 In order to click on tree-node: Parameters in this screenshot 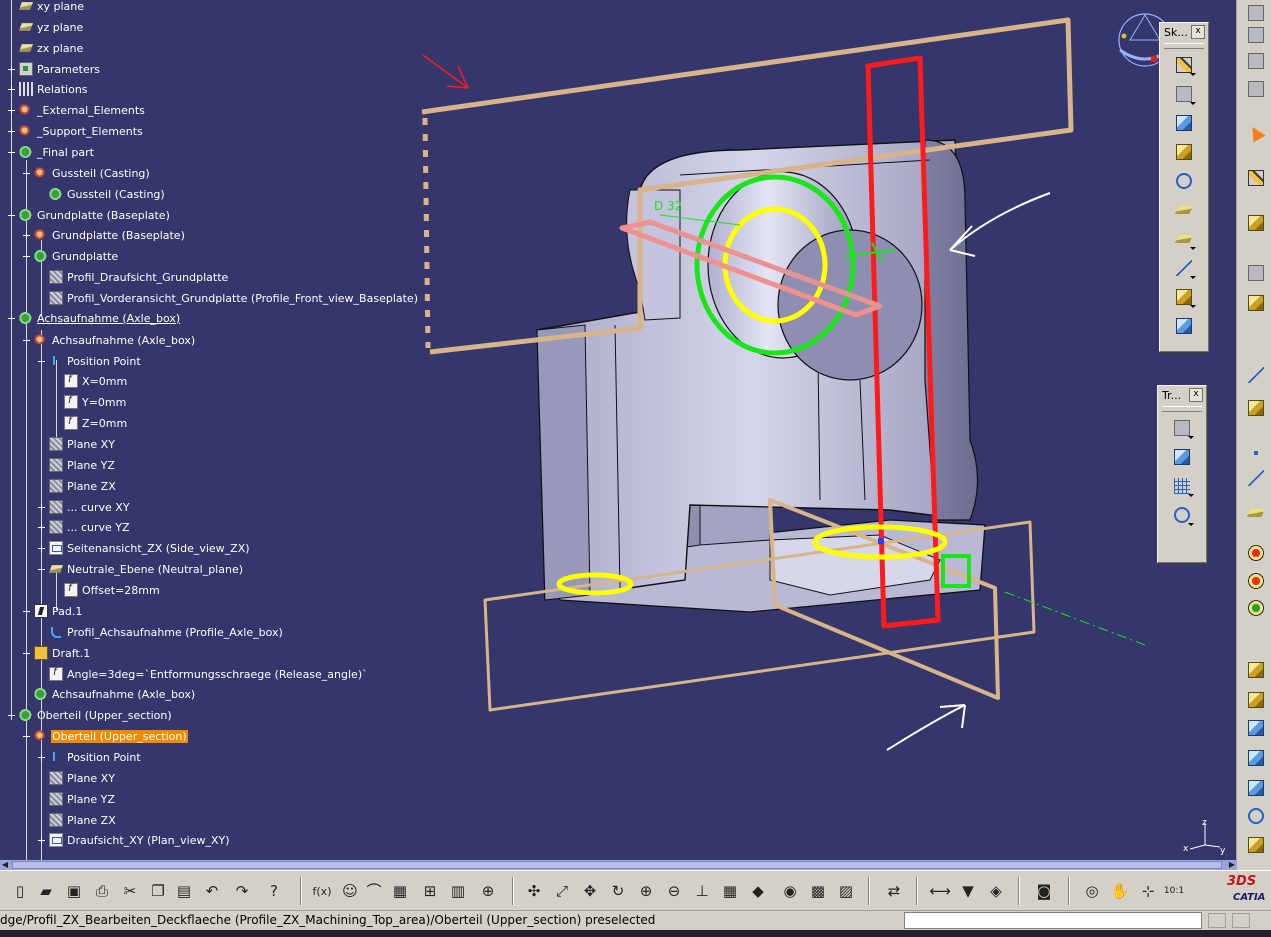, I will do `click(53, 69)`.